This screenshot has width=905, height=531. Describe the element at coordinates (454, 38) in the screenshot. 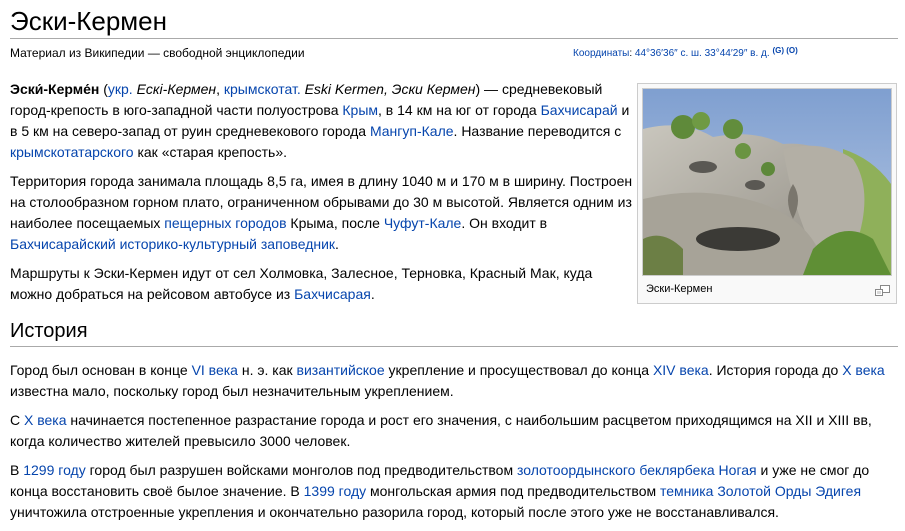

I see `title-divider` at that location.